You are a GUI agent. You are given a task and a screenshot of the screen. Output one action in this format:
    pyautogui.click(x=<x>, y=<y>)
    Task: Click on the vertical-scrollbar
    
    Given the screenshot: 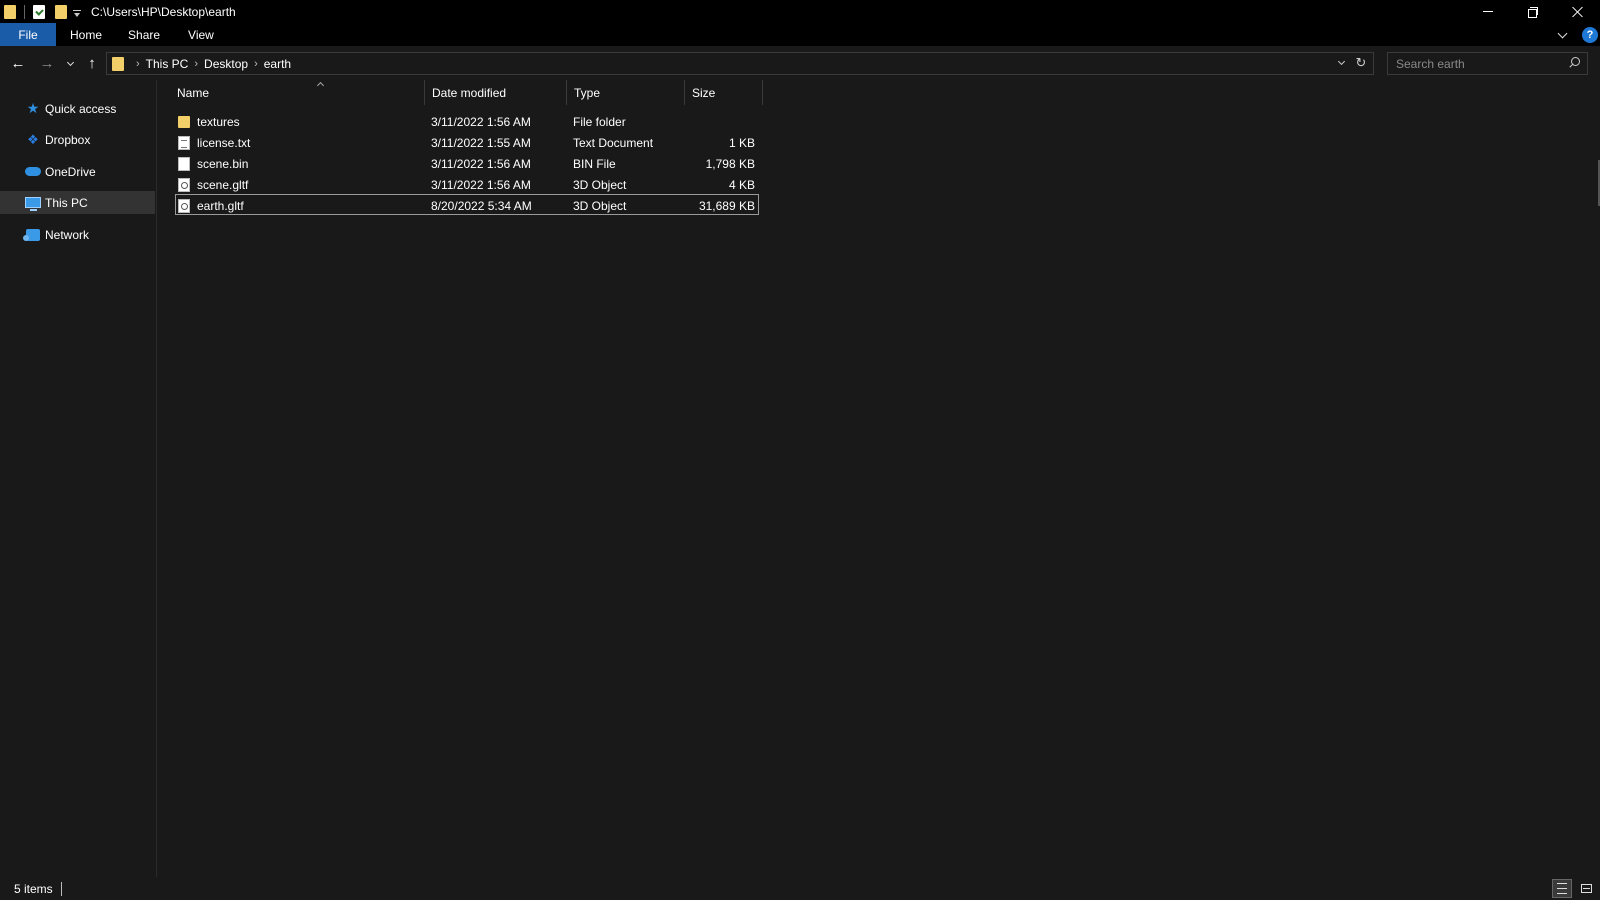 What is the action you would take?
    pyautogui.click(x=1598, y=478)
    